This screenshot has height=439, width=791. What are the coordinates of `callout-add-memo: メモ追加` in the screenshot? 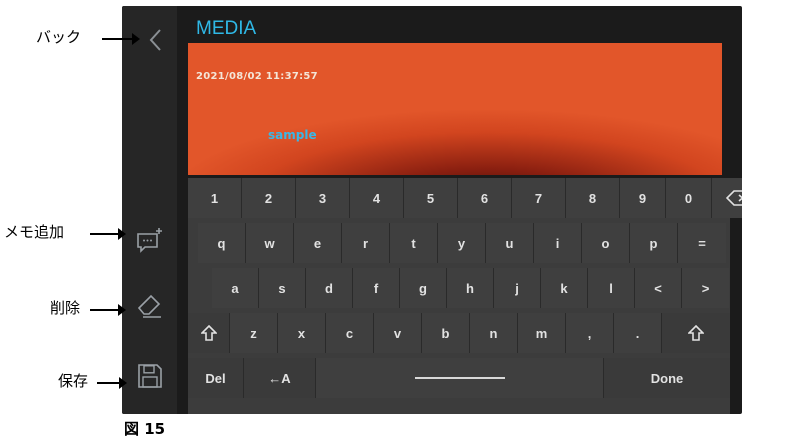 It's located at (34, 232).